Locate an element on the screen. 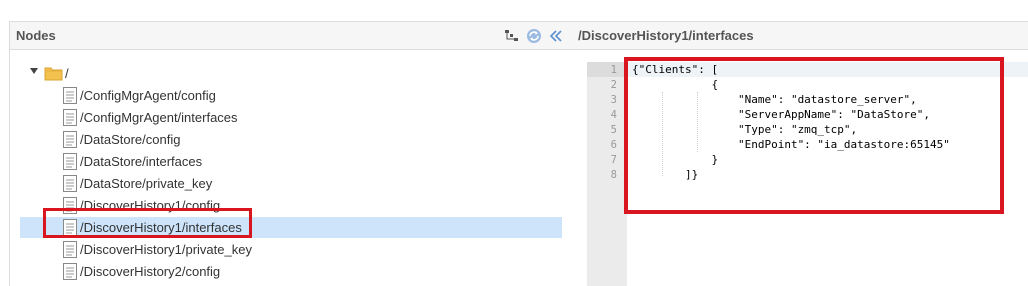 The height and width of the screenshot is (286, 1028). tree-node-label: /ConfigMgrAgent/interfaces is located at coordinates (159, 117).